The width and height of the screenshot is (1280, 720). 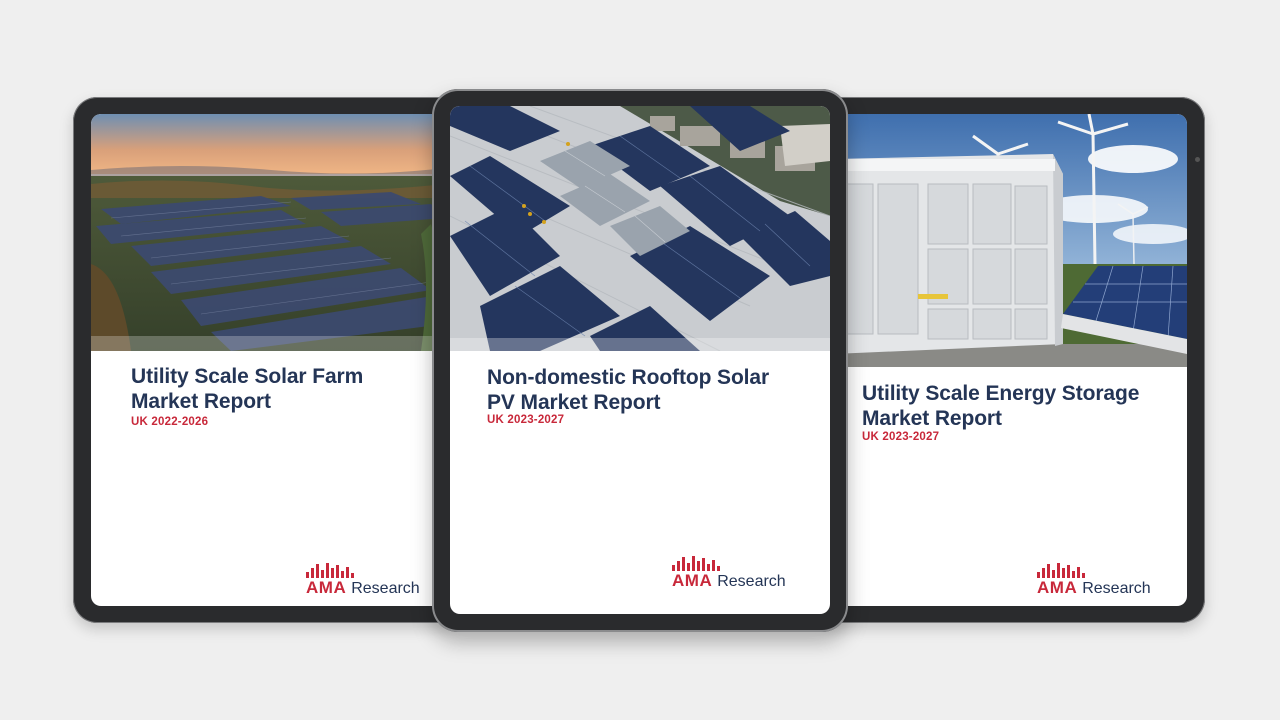 I want to click on report-title: Utility Scale Solar Farm Market Report, so click(x=247, y=389).